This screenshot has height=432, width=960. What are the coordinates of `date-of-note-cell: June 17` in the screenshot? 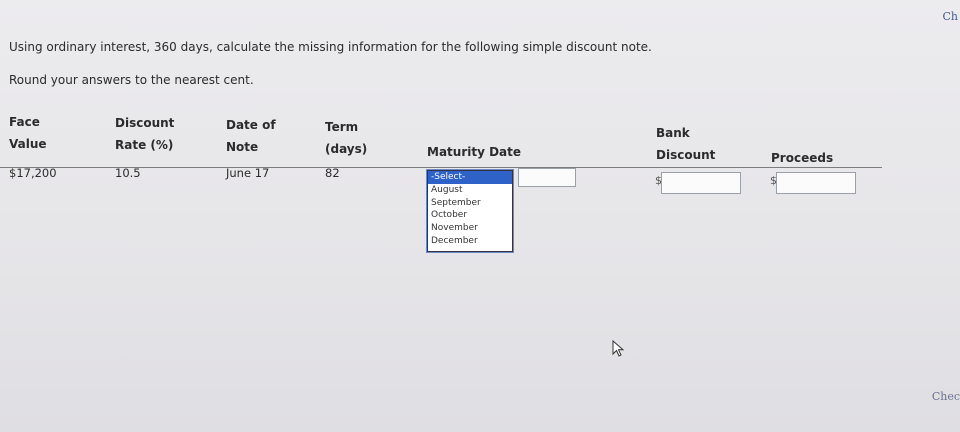 It's located at (248, 173).